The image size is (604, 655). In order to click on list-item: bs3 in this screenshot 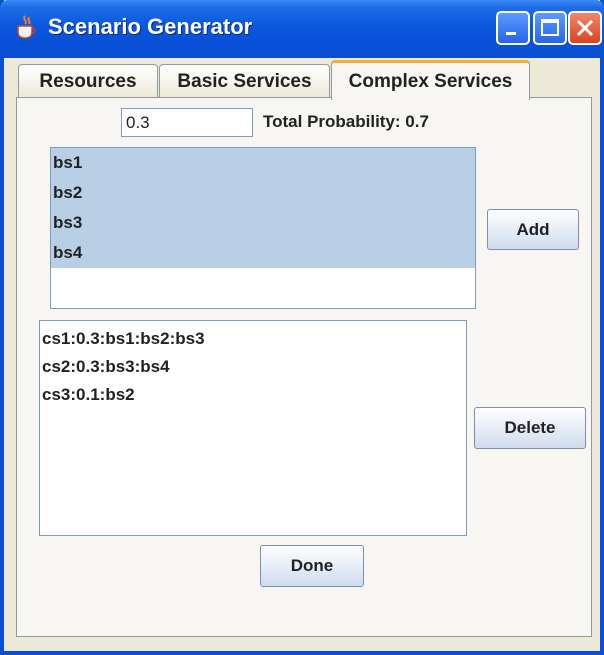, I will do `click(263, 223)`.